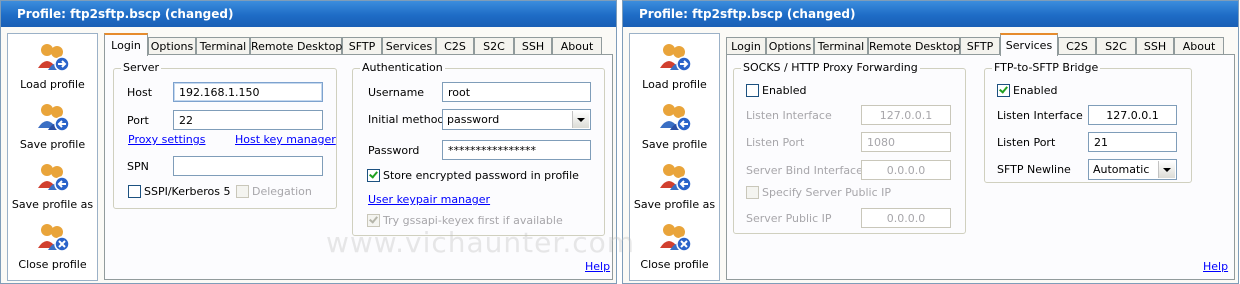 The width and height of the screenshot is (1240, 284). What do you see at coordinates (906, 218) in the screenshot?
I see `server-public-ip-input: 0.0.0.0` at bounding box center [906, 218].